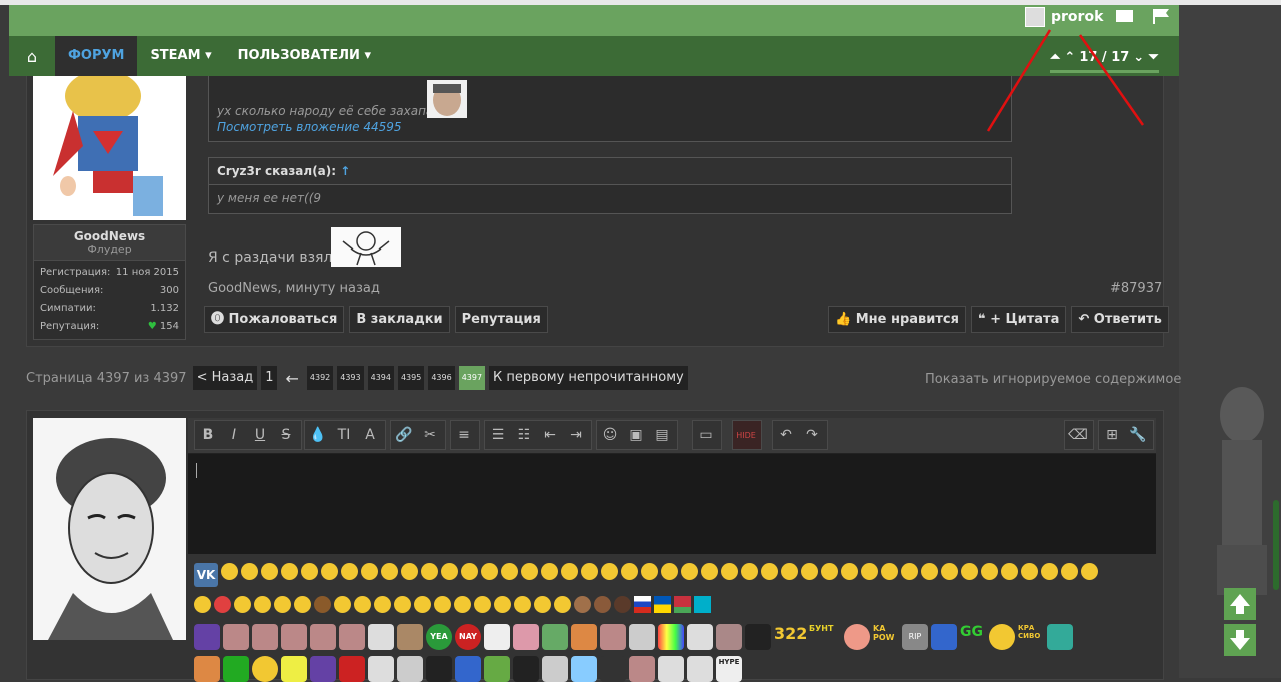 Image resolution: width=1281 pixels, height=682 pixels. What do you see at coordinates (274, 319) in the screenshot?
I see `report-button: ⓿ Пожаловаться` at bounding box center [274, 319].